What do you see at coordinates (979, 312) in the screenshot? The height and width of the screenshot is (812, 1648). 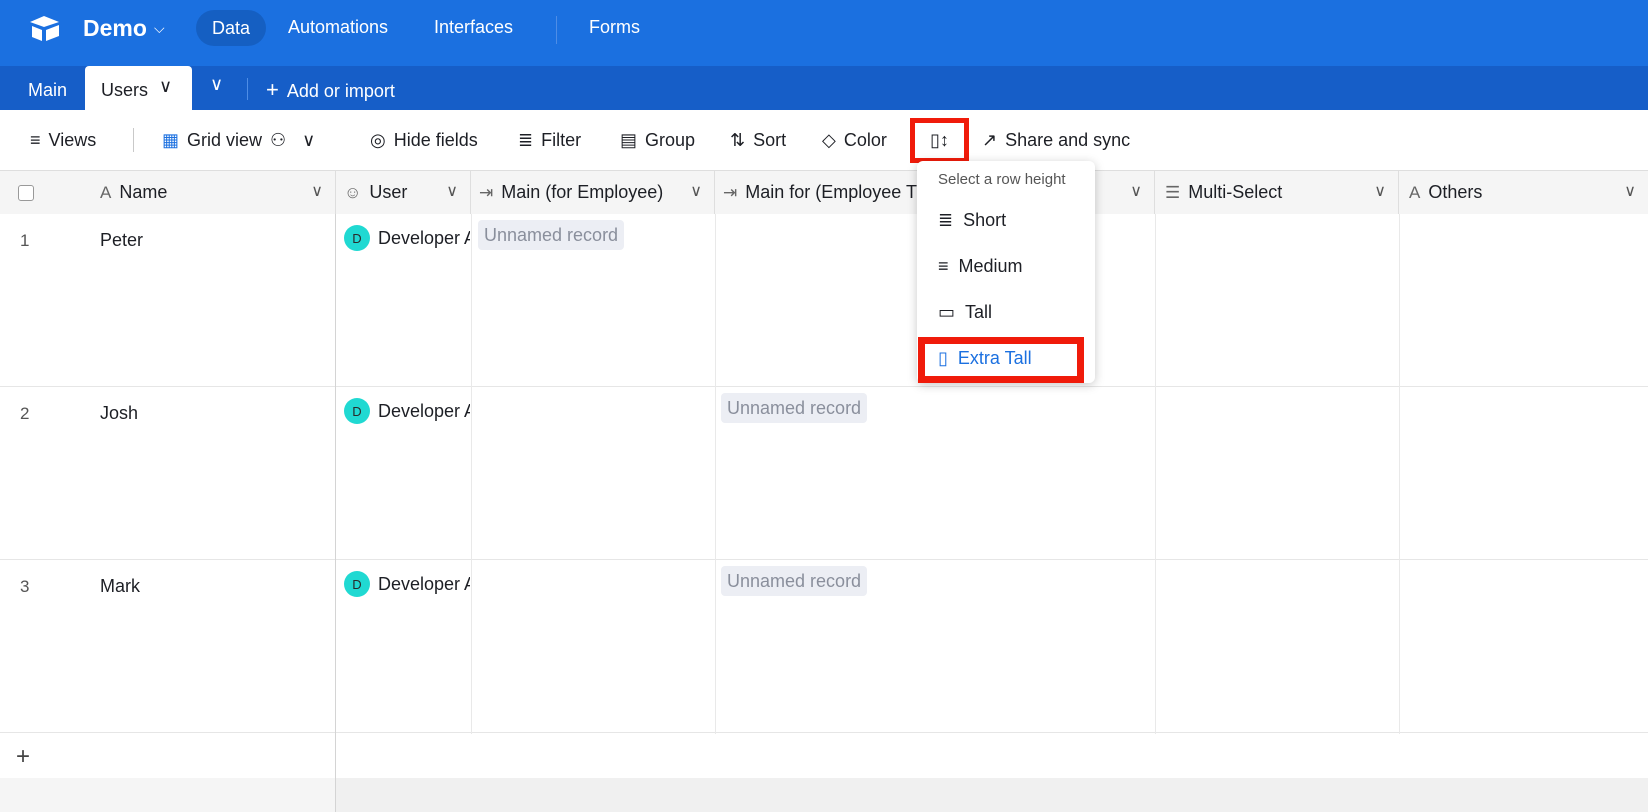 I see `option-label: Tall` at bounding box center [979, 312].